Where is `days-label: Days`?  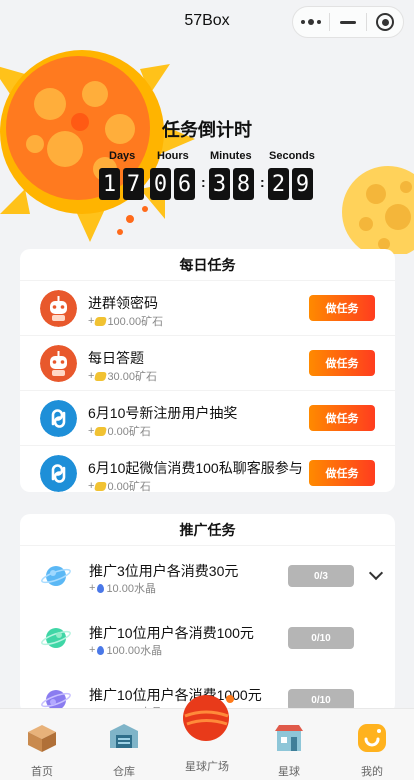
days-label: Days is located at coordinates (122, 156).